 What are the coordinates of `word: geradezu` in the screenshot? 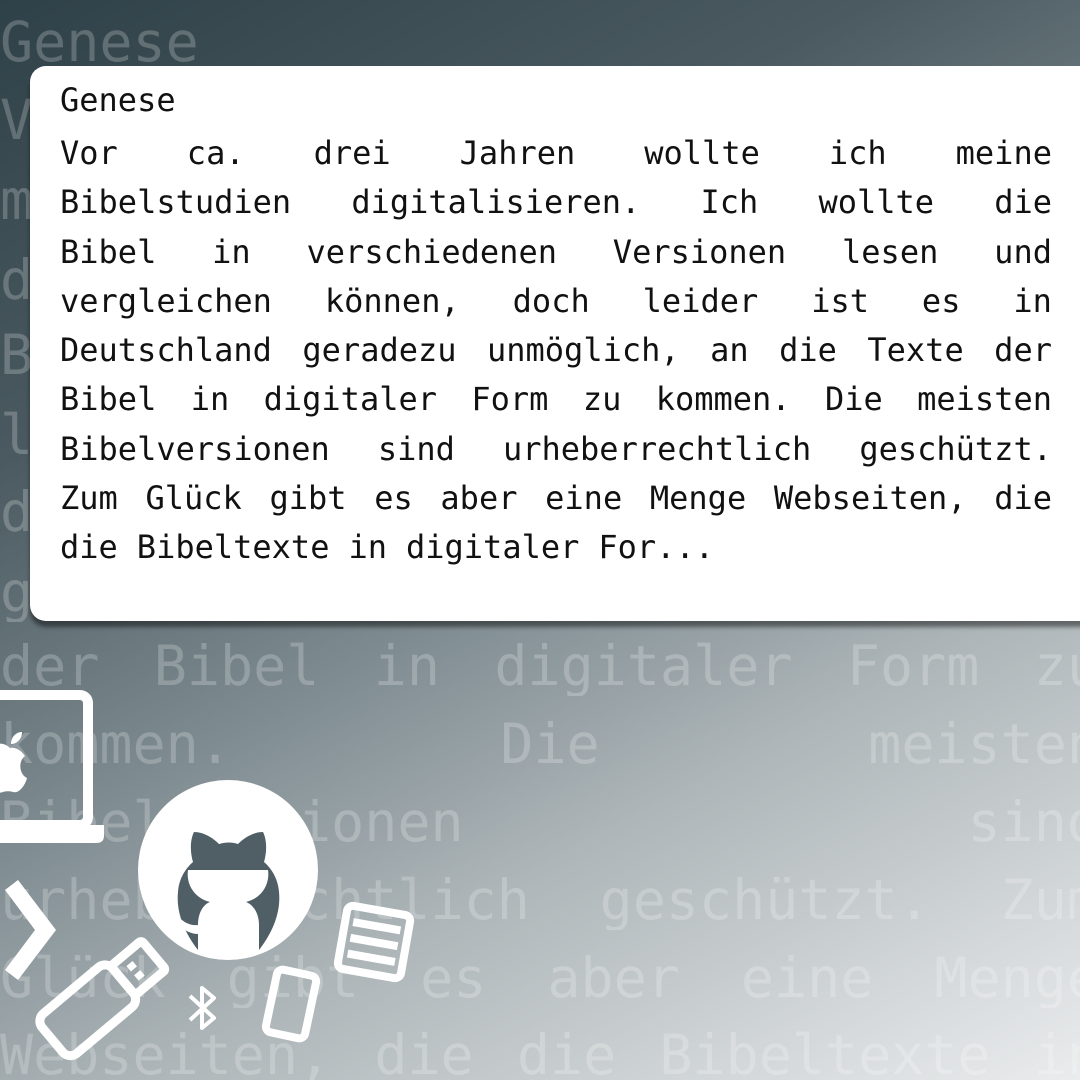 It's located at (379, 350).